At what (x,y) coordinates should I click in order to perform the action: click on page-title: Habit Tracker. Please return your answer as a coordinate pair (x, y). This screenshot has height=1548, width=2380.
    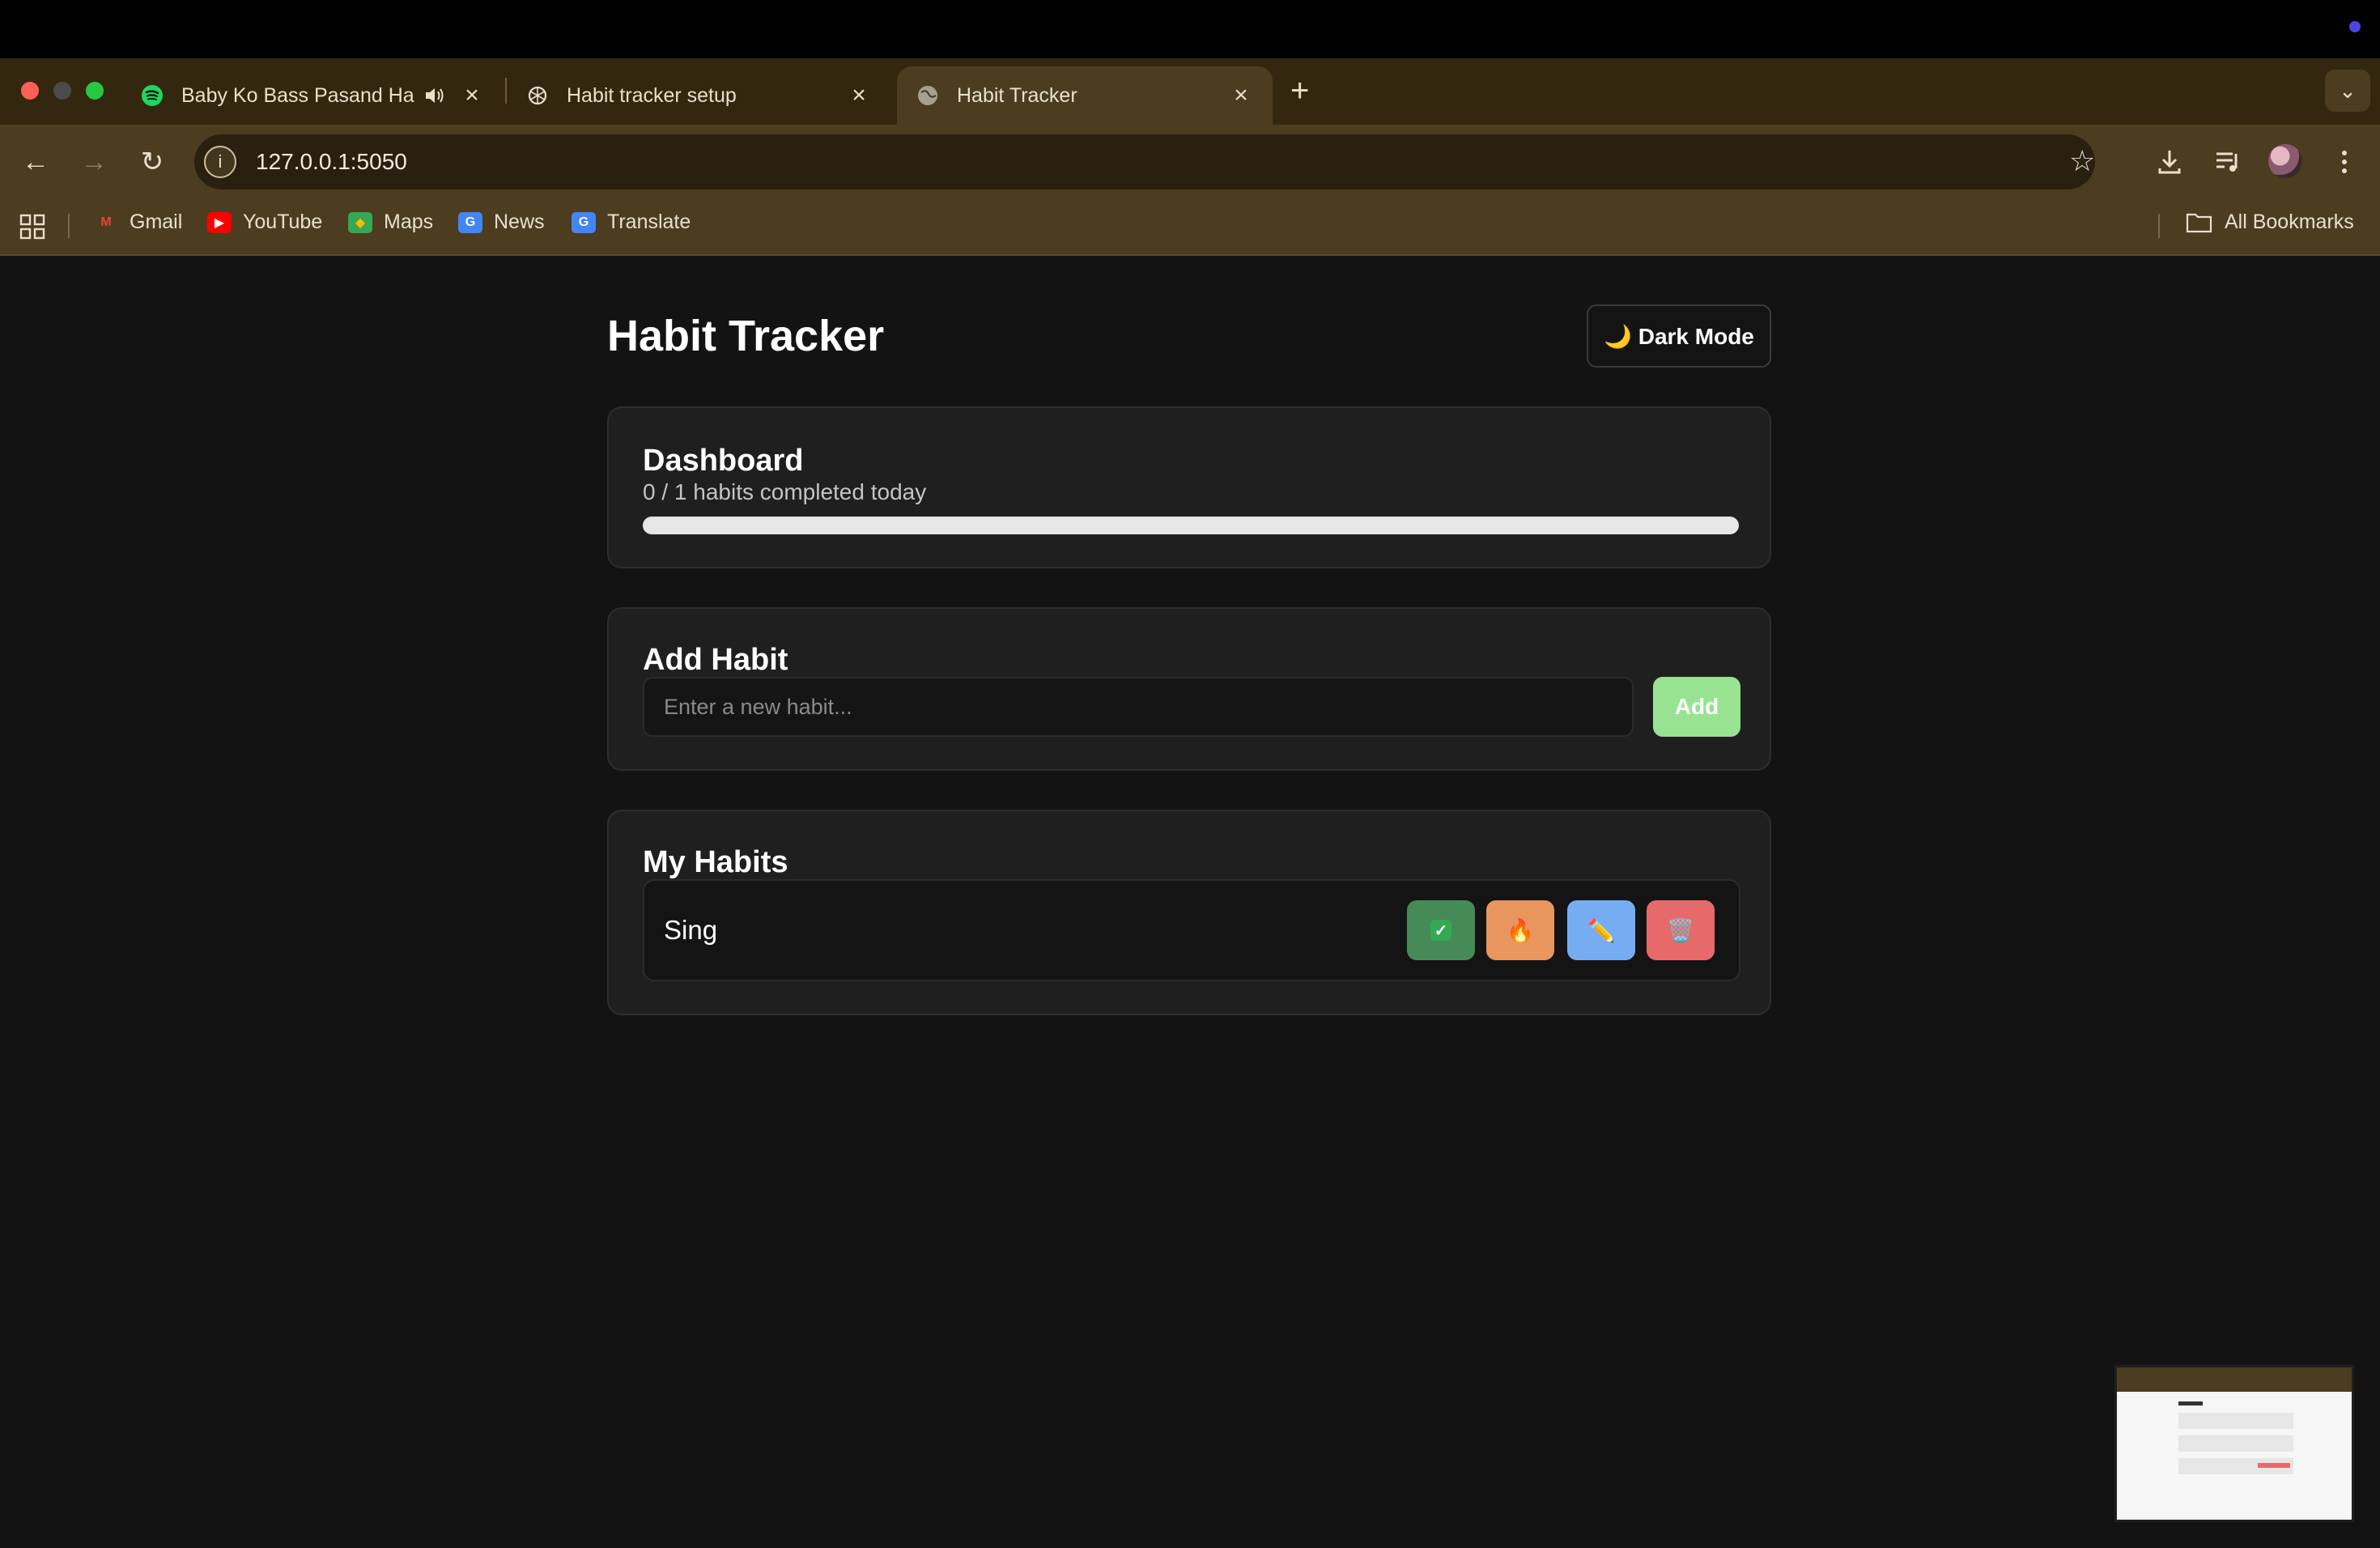
    Looking at the image, I should click on (746, 336).